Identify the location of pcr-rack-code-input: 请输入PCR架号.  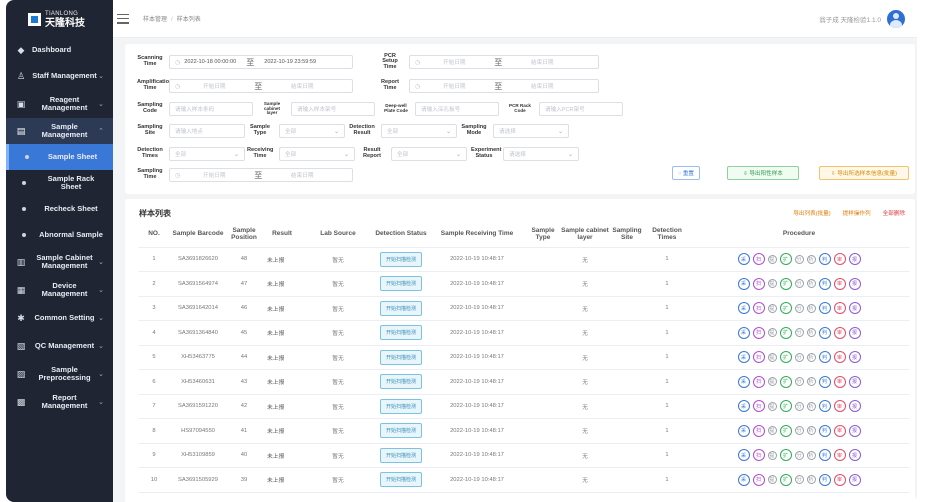
(581, 109).